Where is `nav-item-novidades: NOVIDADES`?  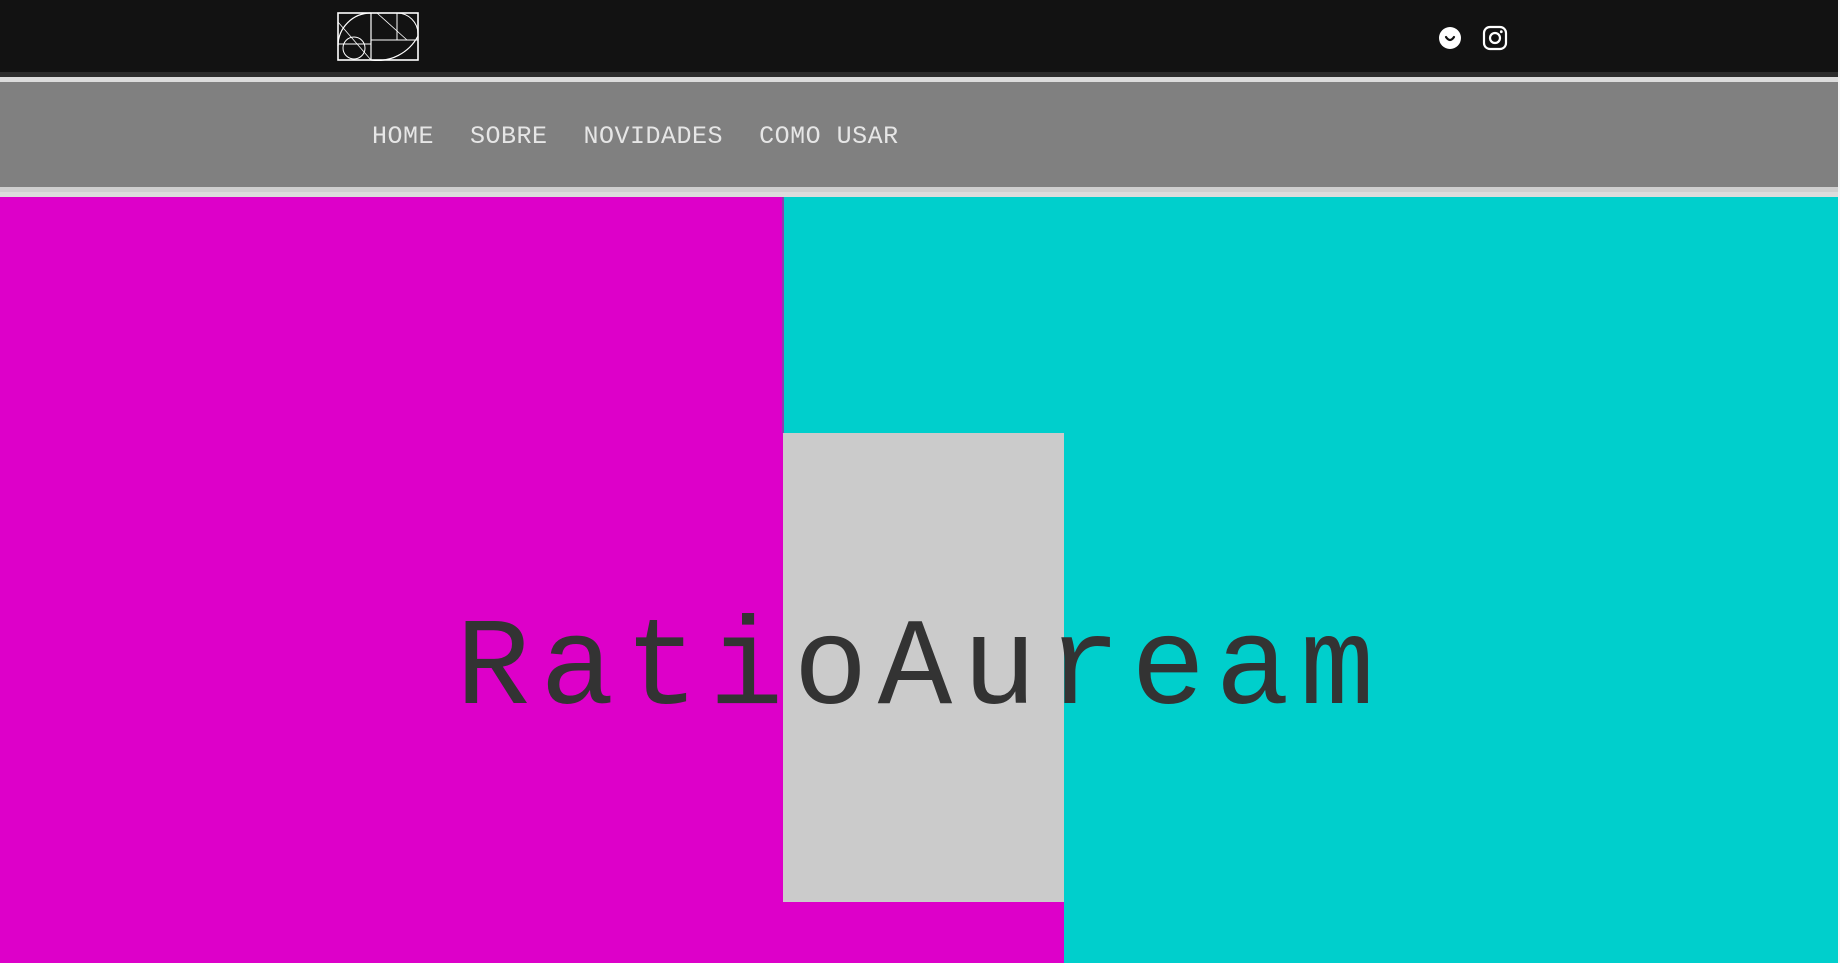
nav-item-novidades: NOVIDADES is located at coordinates (654, 136).